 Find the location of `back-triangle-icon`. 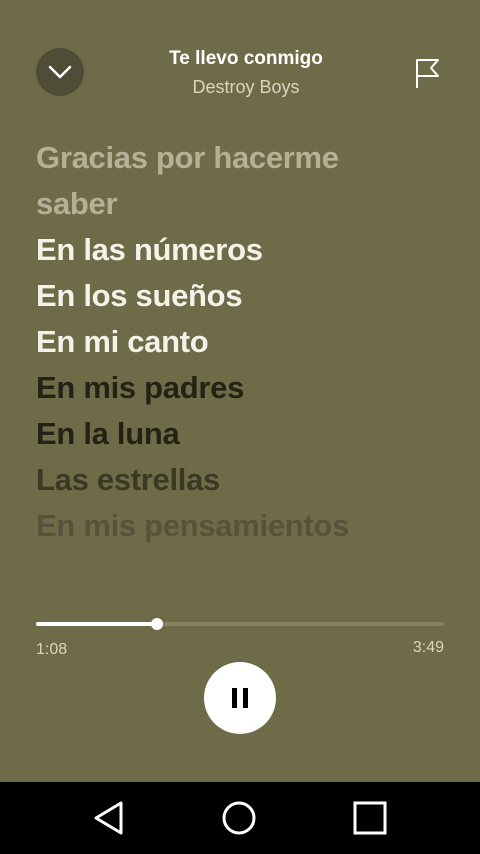

back-triangle-icon is located at coordinates (108, 818).